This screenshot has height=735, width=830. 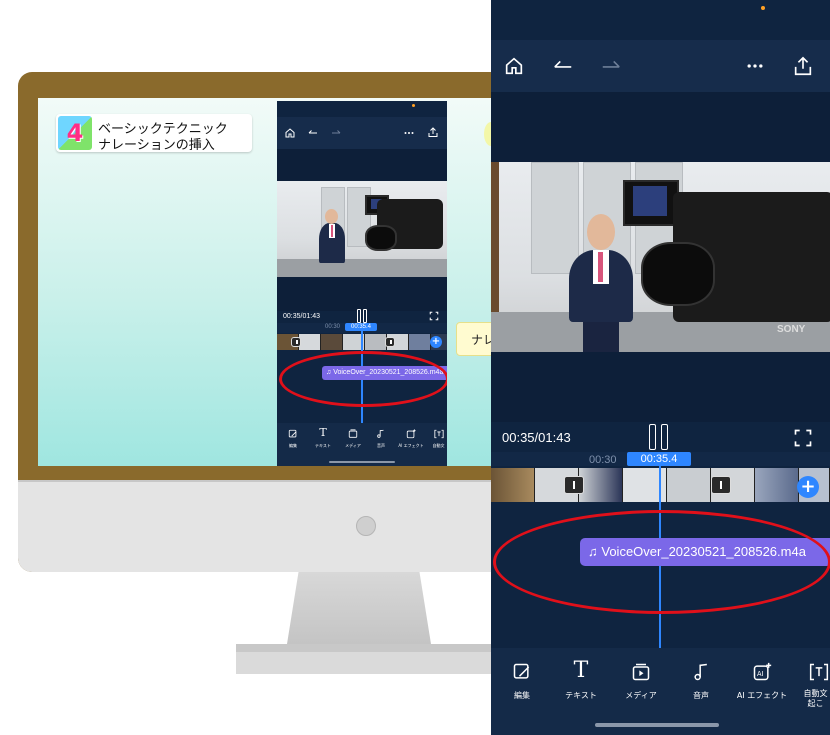 I want to click on bottom-toolbar: 編集 T テキスト メディア 音声 AI AI エフェクト 自動文 起こ, so click(x=660, y=691).